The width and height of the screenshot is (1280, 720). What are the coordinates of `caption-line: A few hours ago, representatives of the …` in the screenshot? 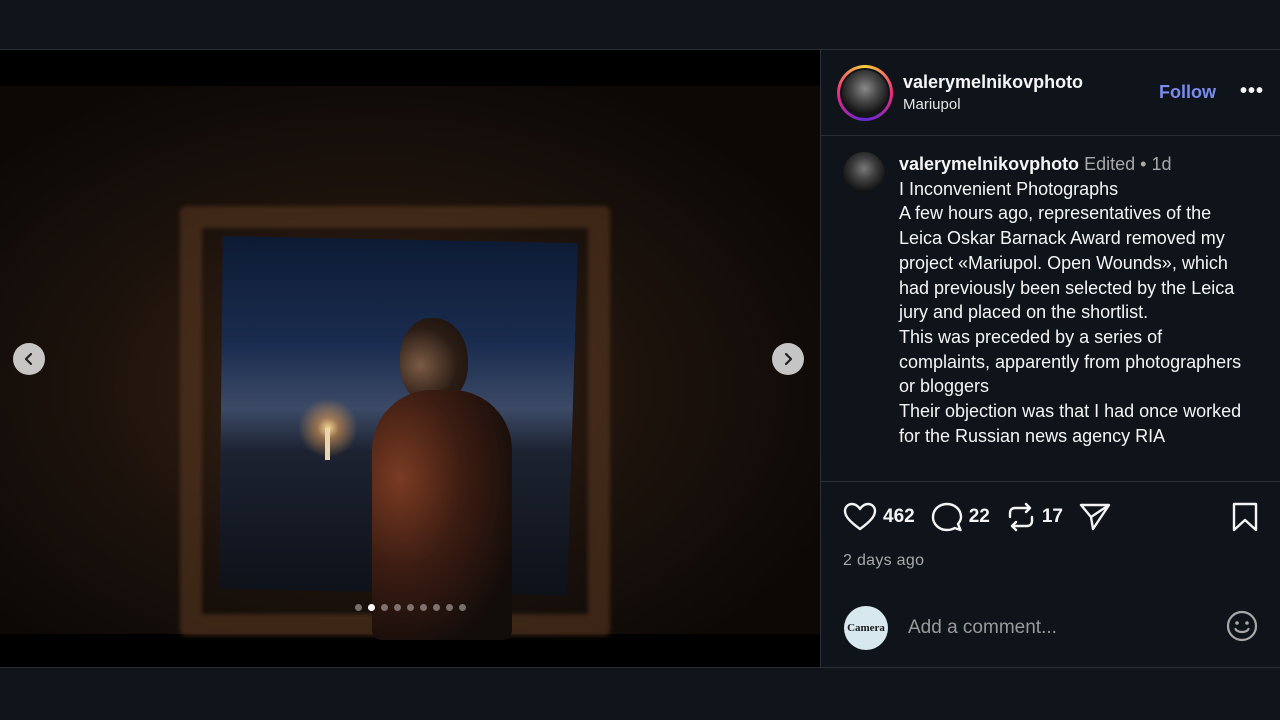 It's located at (1069, 263).